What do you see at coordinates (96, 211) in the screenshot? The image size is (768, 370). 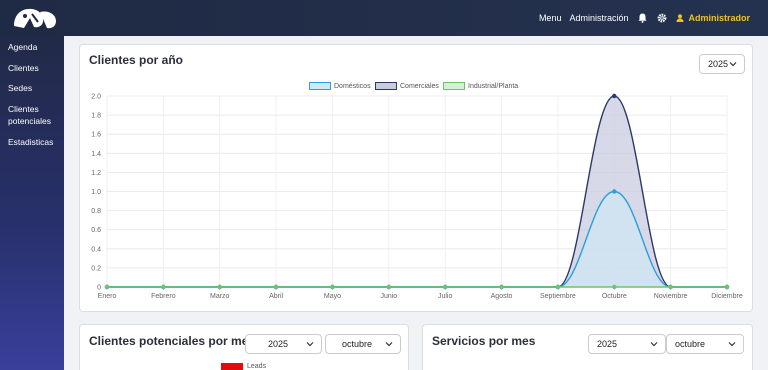 I see `y-tick-label: 0.8` at bounding box center [96, 211].